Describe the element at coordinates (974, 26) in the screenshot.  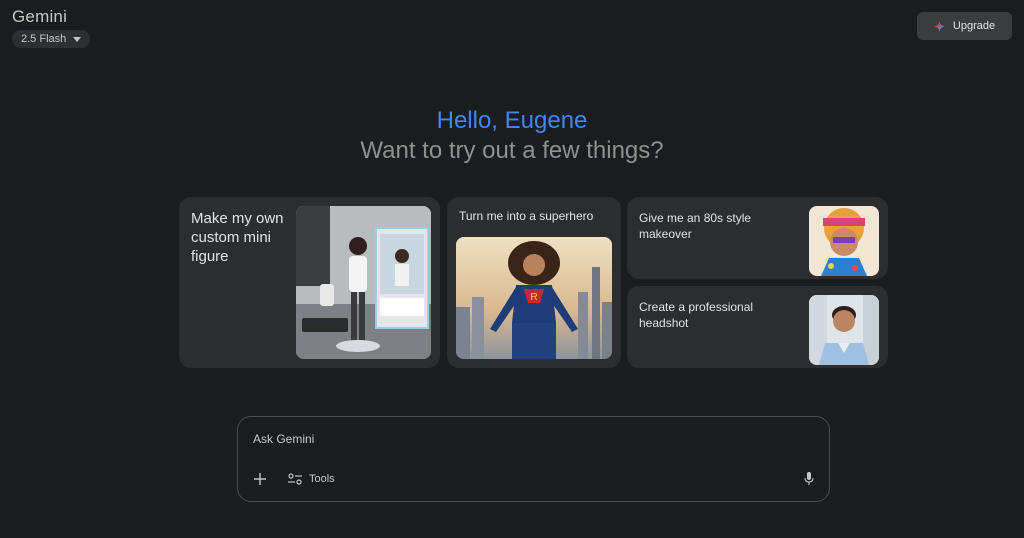
I see `upgrade-label: Upgrade` at that location.